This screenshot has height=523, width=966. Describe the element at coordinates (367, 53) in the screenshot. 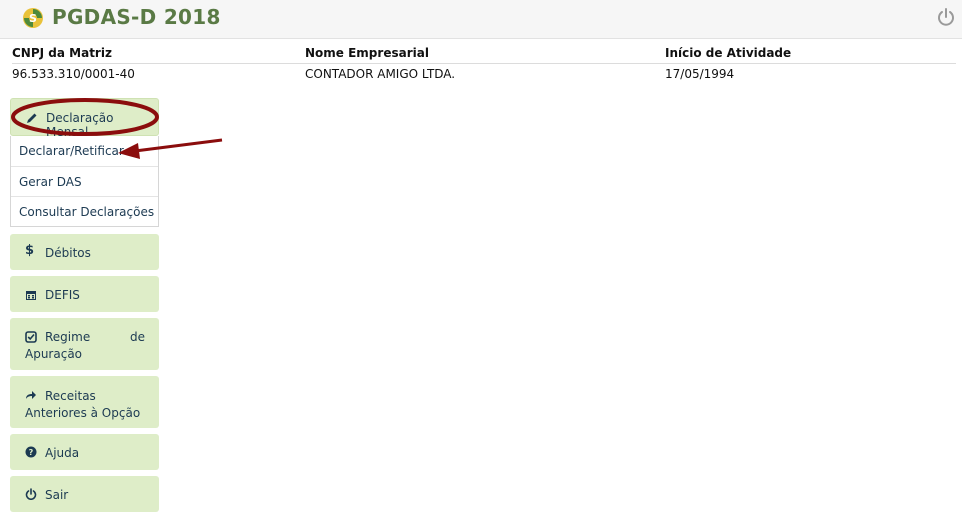

I see `nome-empresarial-header: Nome Empresarial` at that location.